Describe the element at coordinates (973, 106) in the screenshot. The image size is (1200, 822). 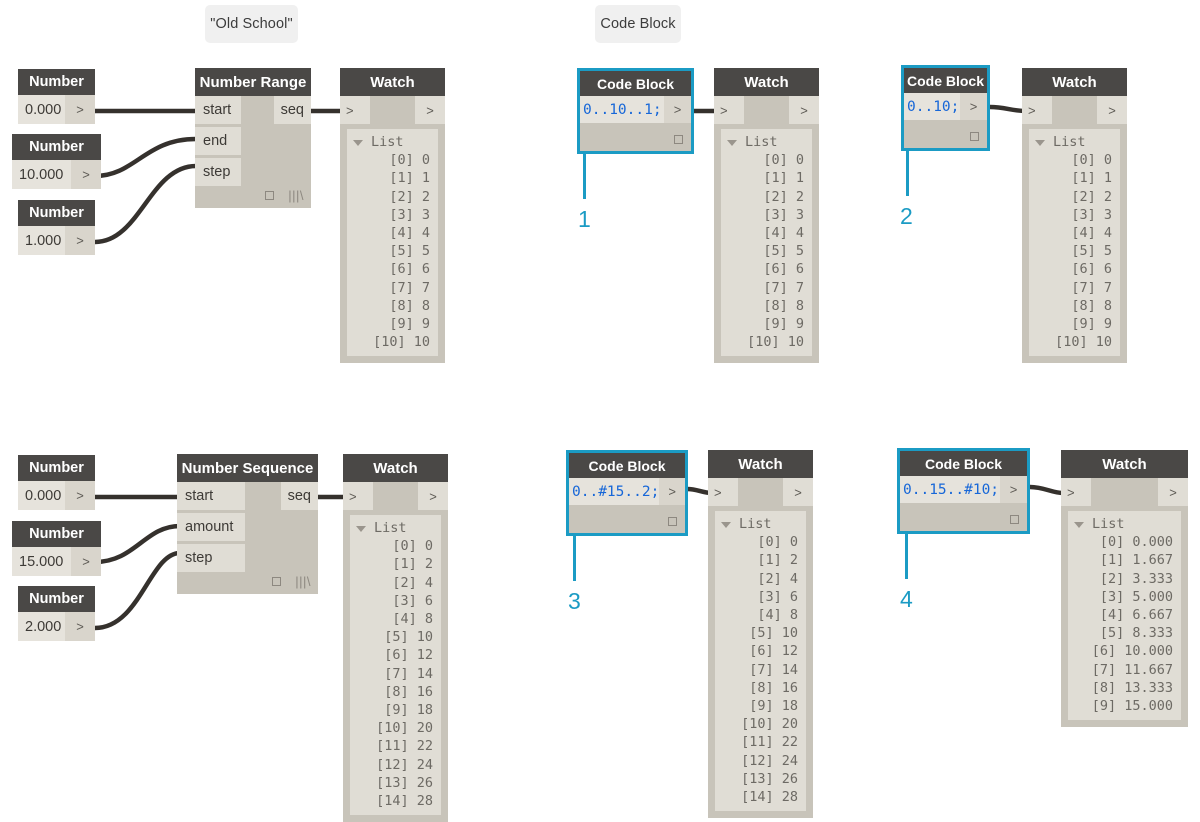
I see `code-block-node-2-output-port: >` at that location.